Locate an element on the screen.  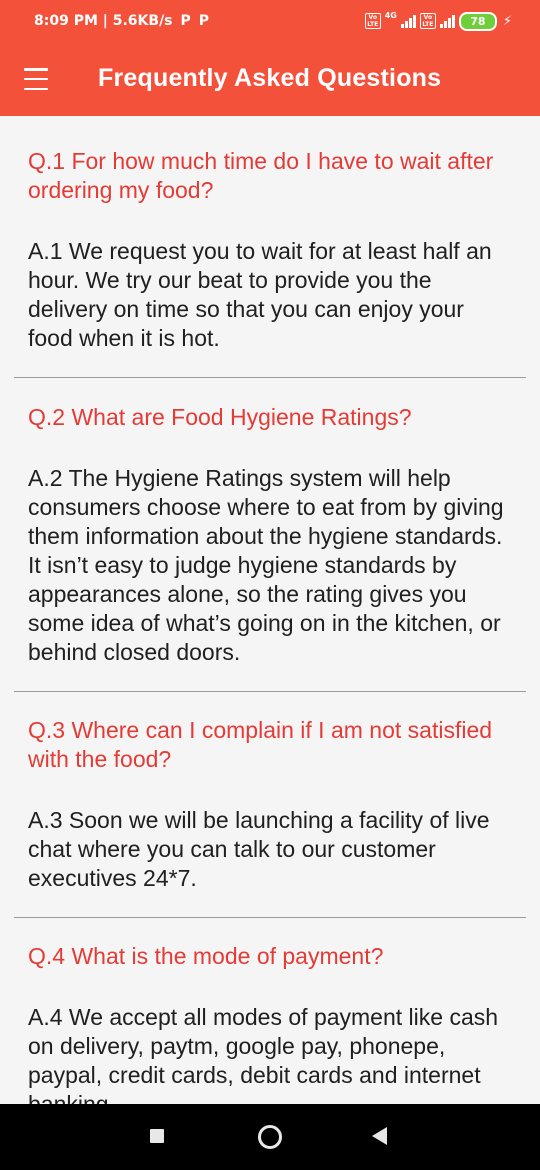
network-type-label: 4G is located at coordinates (390, 15).